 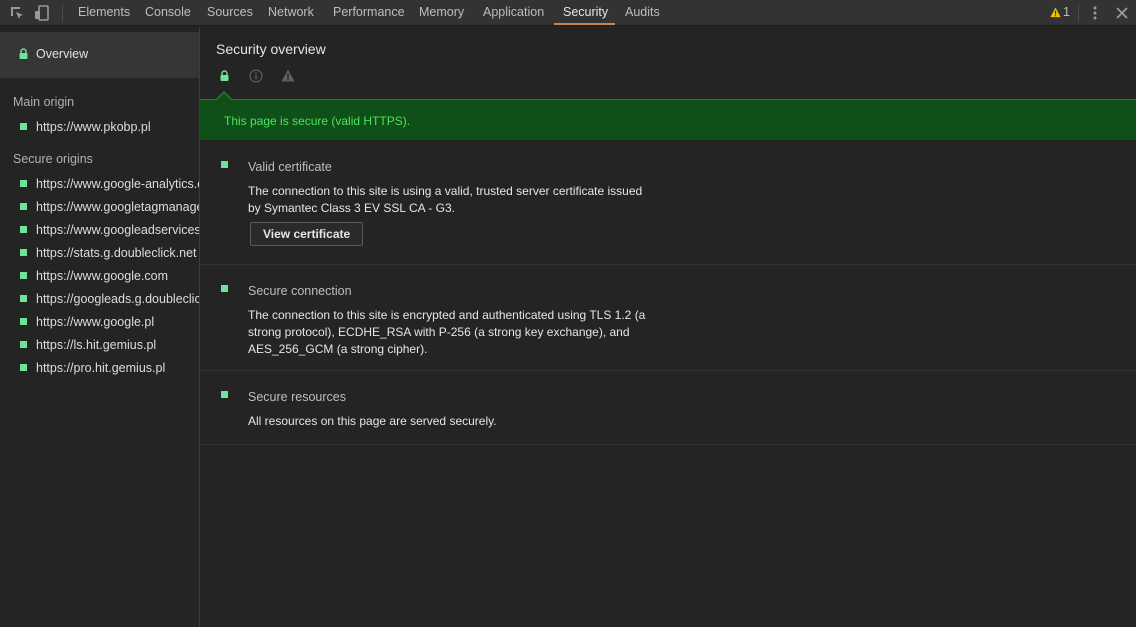 What do you see at coordinates (307, 234) in the screenshot?
I see `view-certificate-button: View certificate` at bounding box center [307, 234].